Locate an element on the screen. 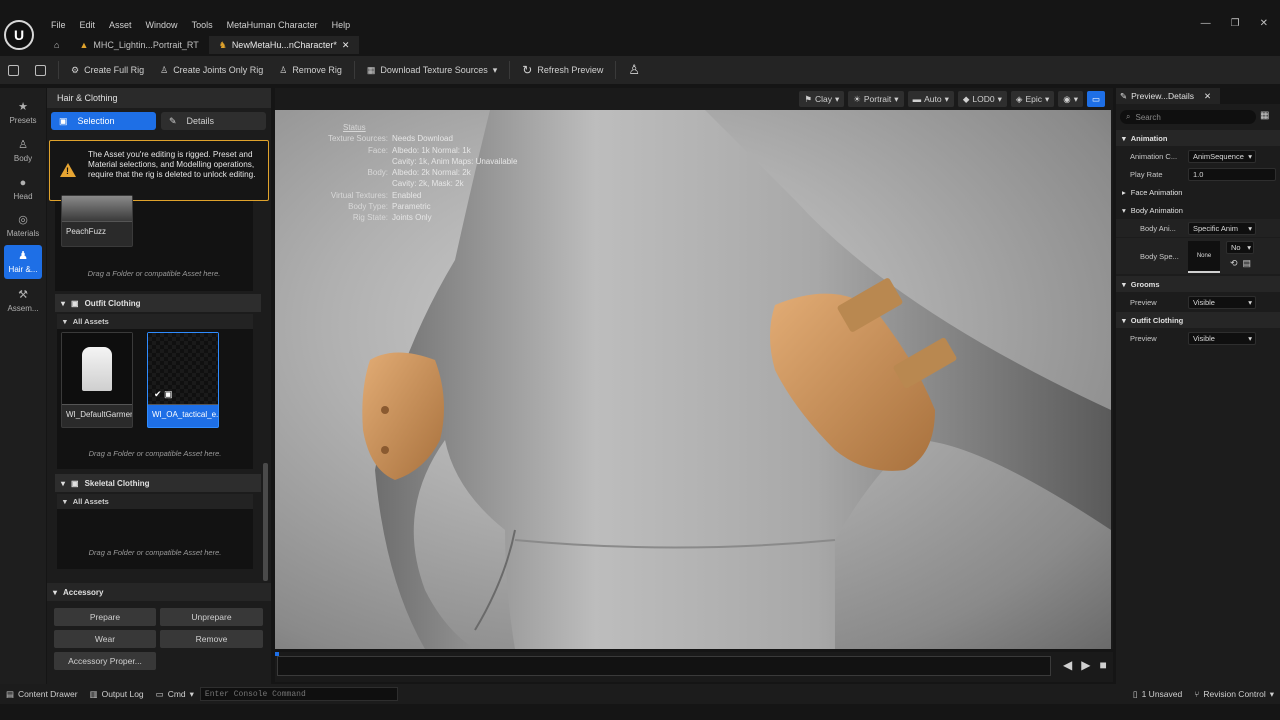  user-button: ♙ is located at coordinates (634, 70).